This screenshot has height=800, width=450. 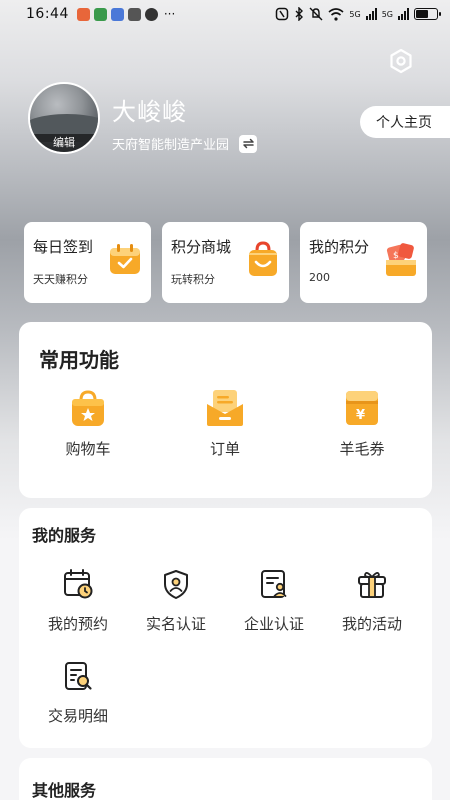 I want to click on settings-icon, so click(x=401, y=61).